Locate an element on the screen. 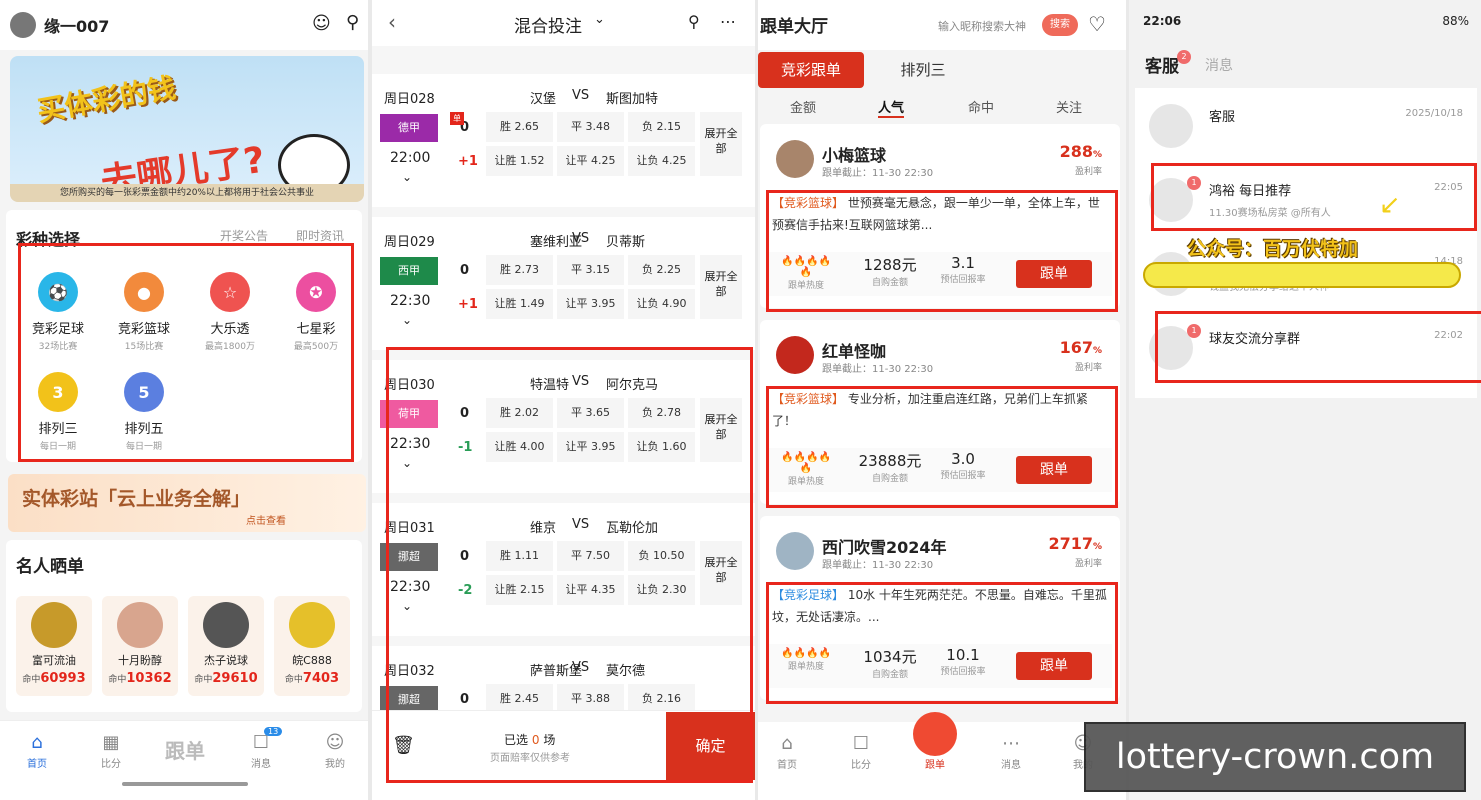  odds-cell: 让胜 1.52 is located at coordinates (519, 161).